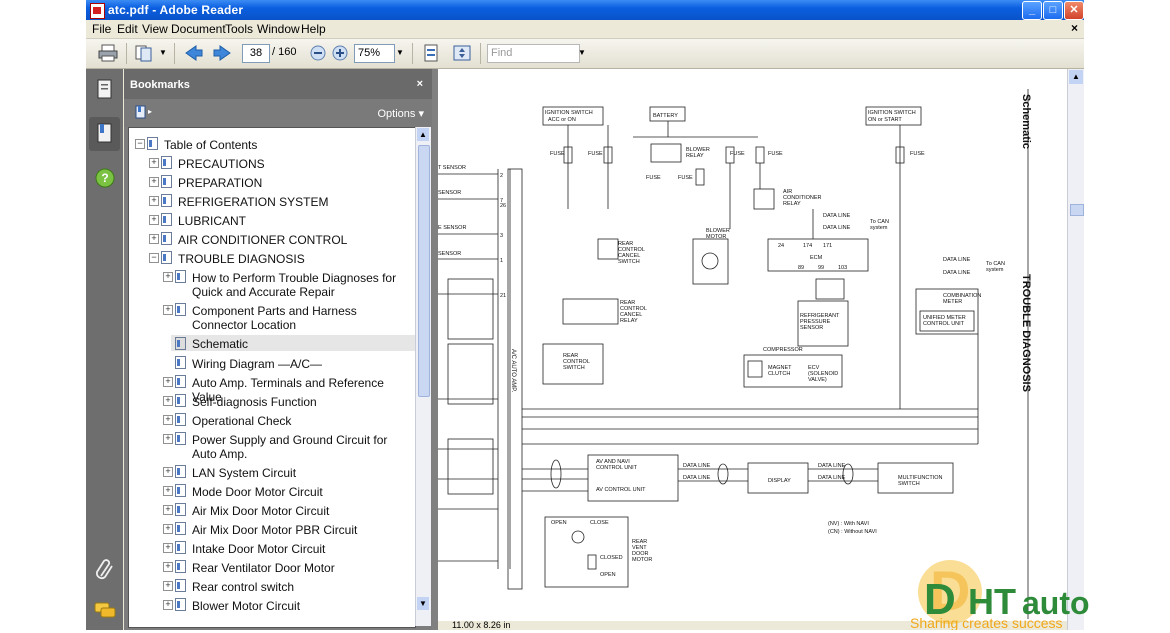  What do you see at coordinates (260, 511) in the screenshot?
I see `bookmark-air-mix-door-motor: Air Mix Door Motor Circuit` at bounding box center [260, 511].